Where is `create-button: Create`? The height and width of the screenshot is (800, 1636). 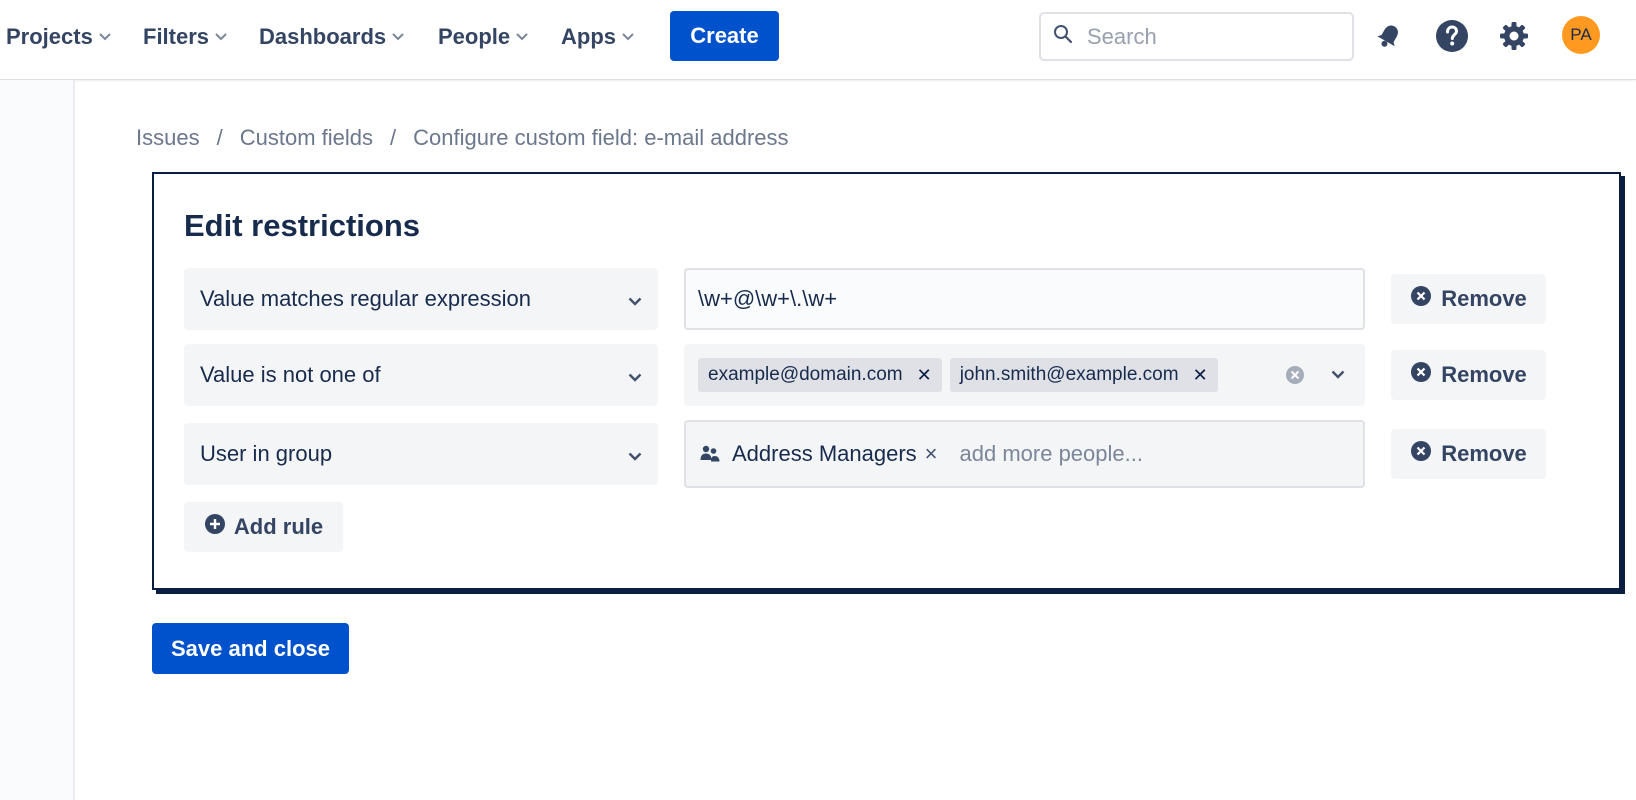 create-button: Create is located at coordinates (724, 36).